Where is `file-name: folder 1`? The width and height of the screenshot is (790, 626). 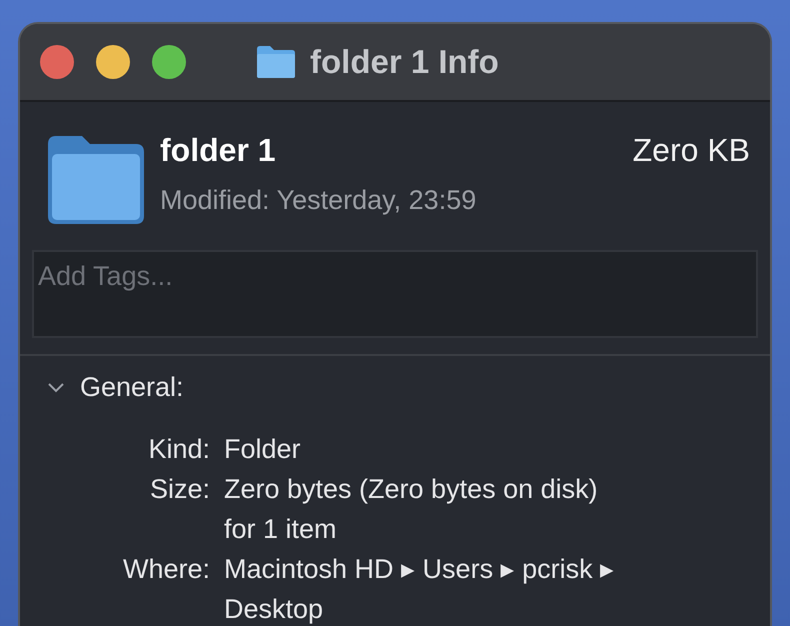
file-name: folder 1 is located at coordinates (218, 150).